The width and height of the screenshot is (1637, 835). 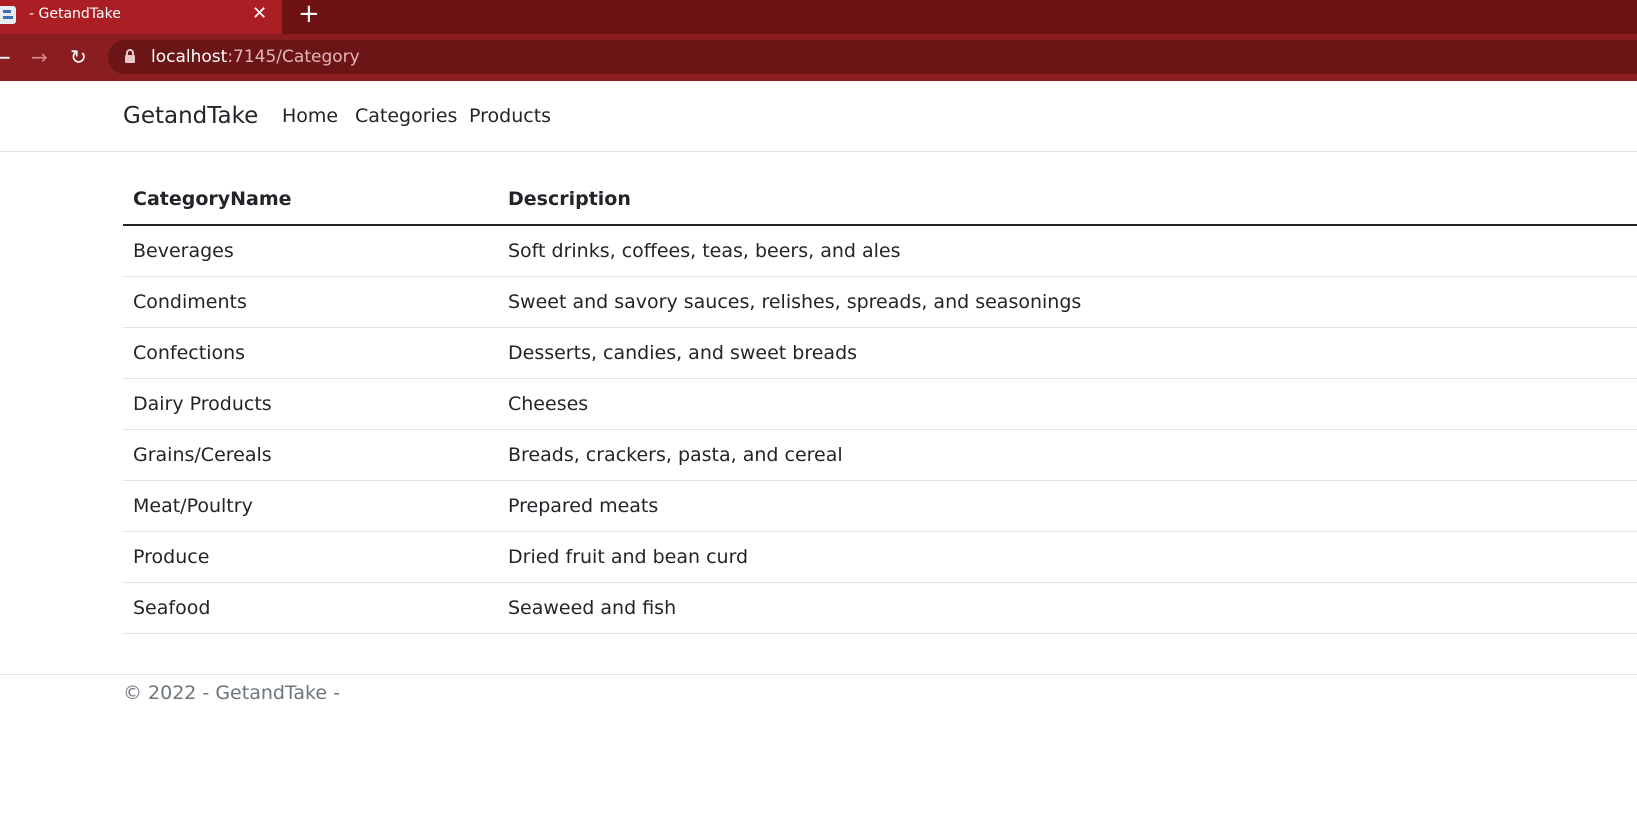 I want to click on browser-toolbar: ← → ↻ localhost:7145/Category, so click(x=818, y=57).